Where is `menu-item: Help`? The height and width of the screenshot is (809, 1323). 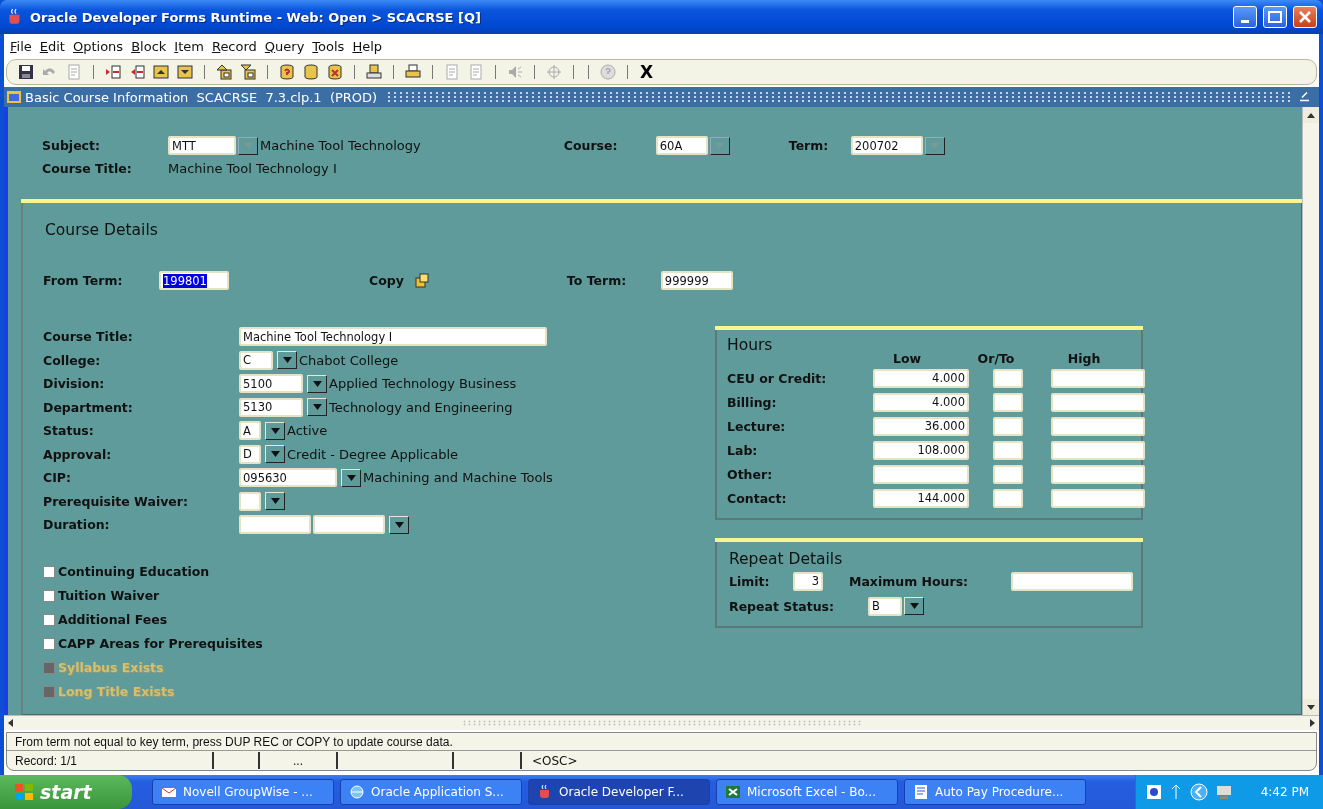
menu-item: Help is located at coordinates (369, 46).